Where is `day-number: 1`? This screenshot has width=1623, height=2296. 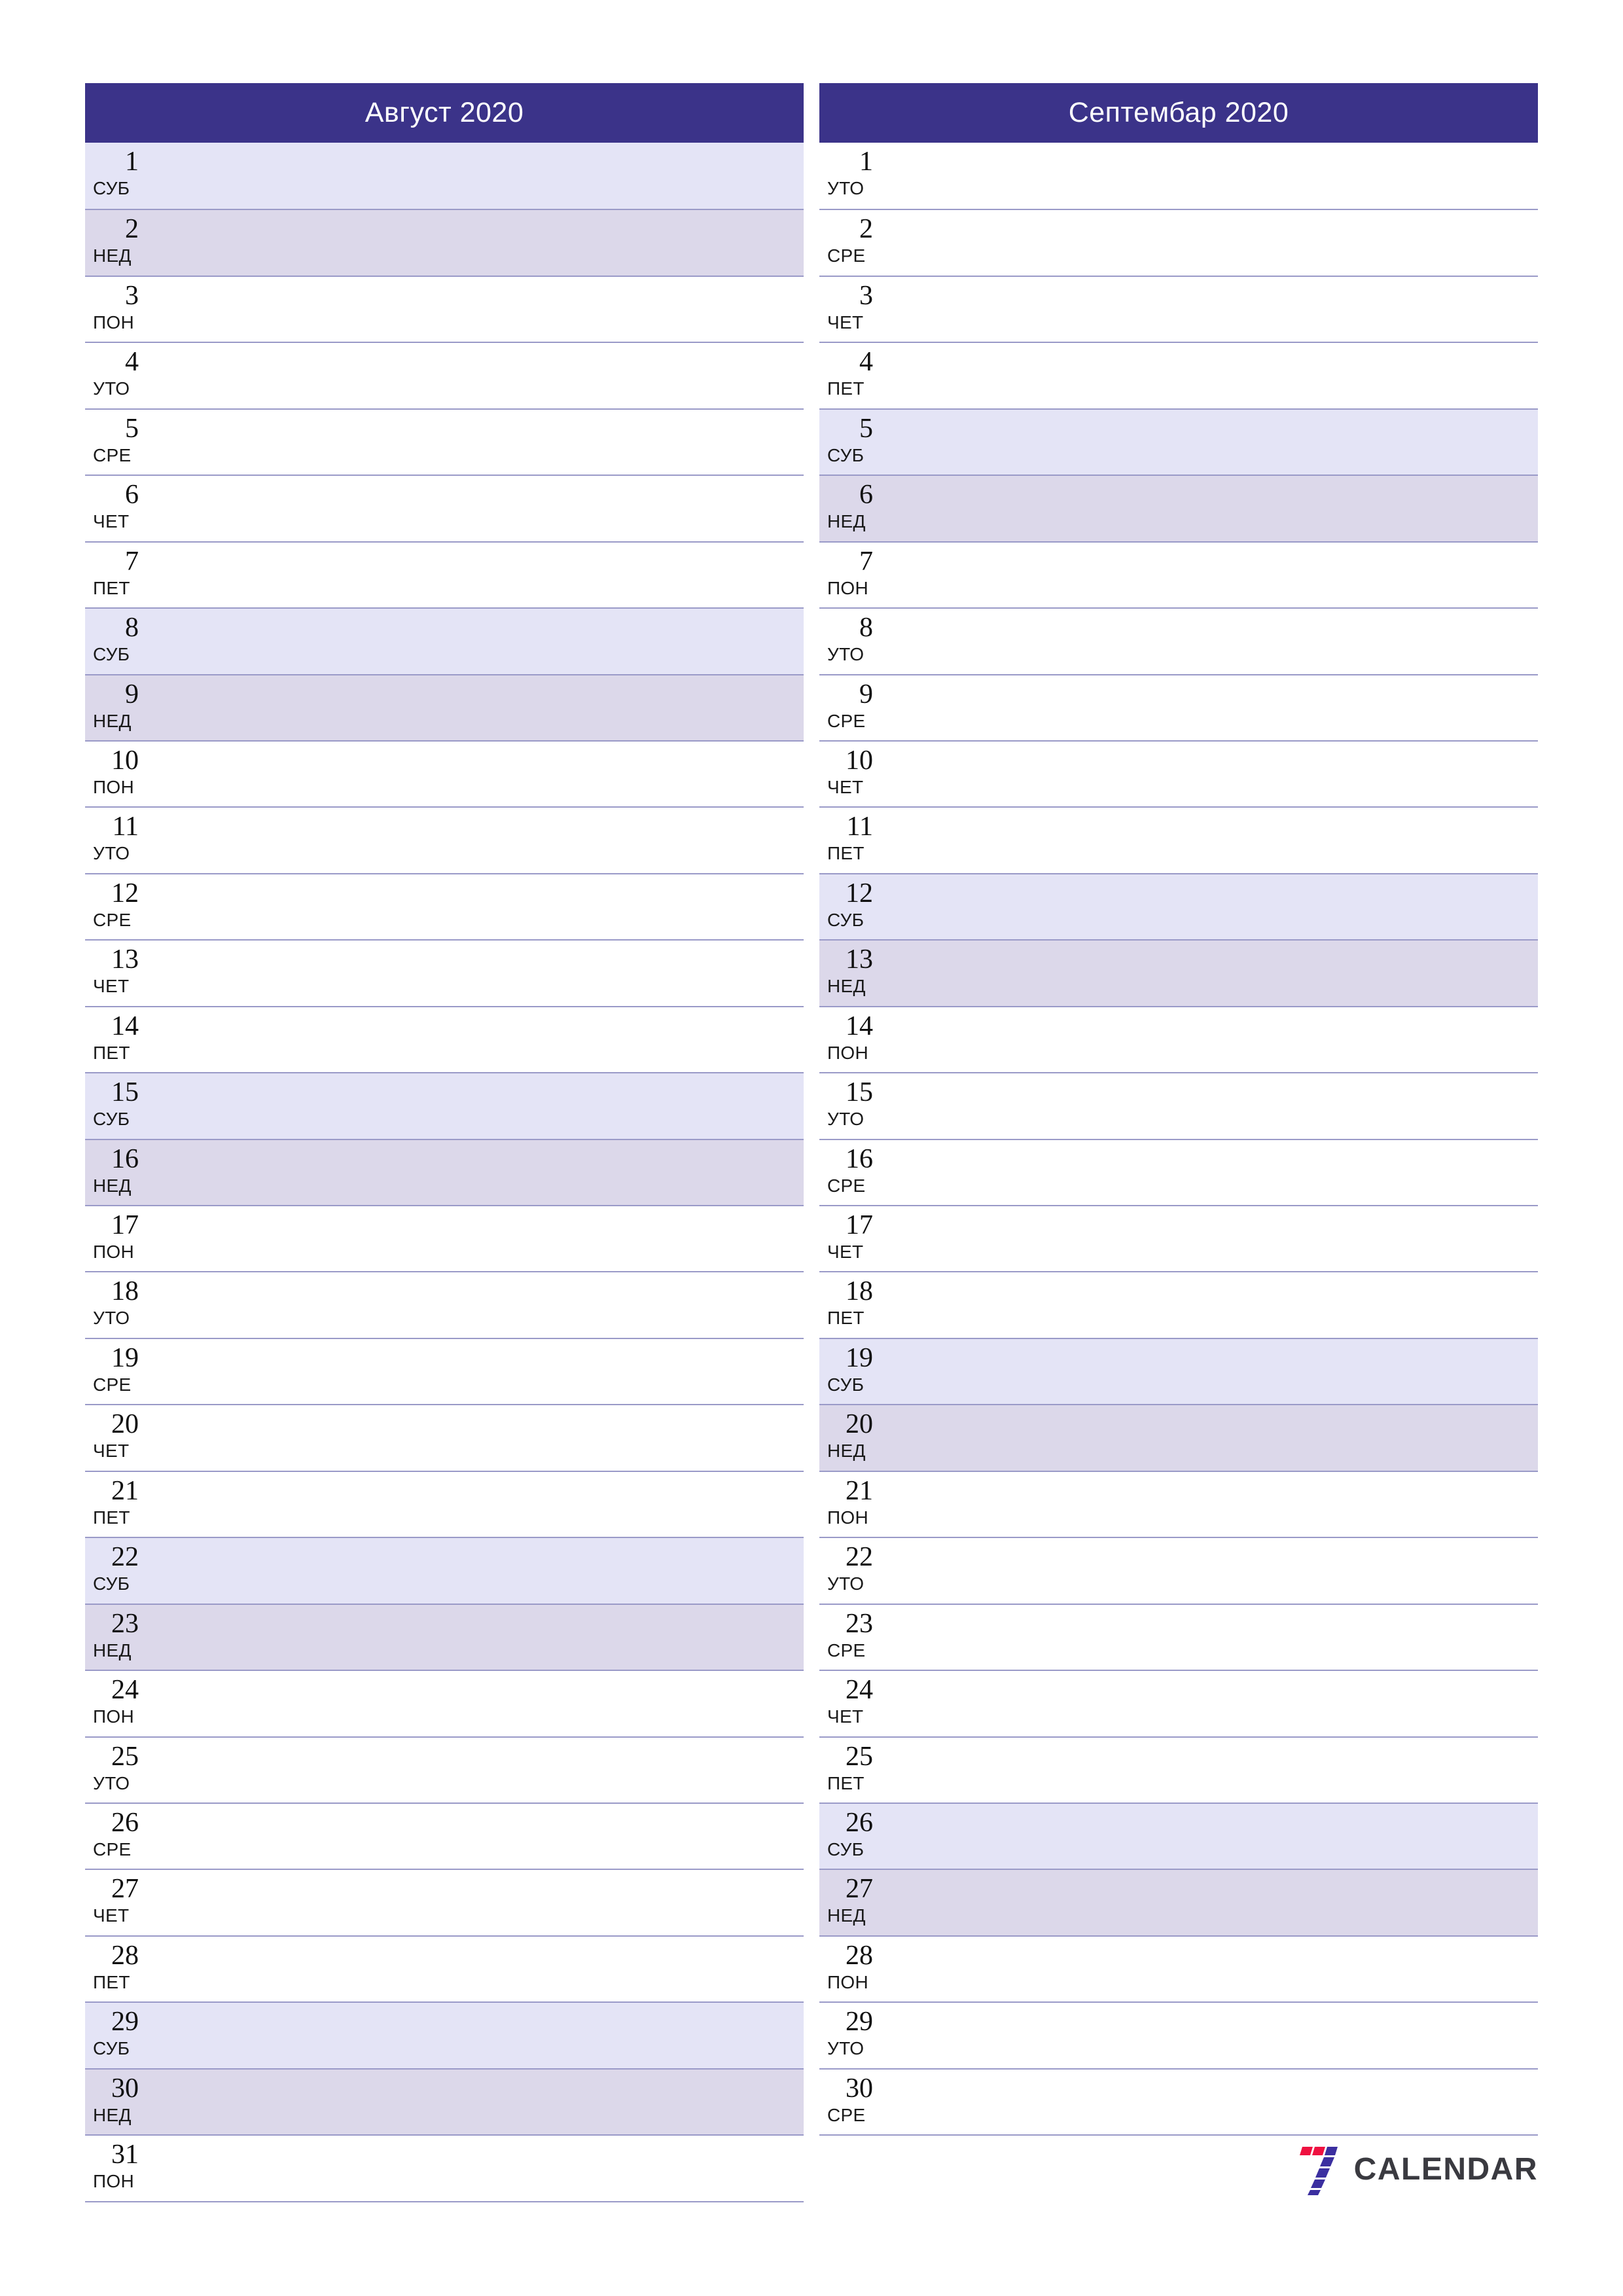
day-number: 1 is located at coordinates (132, 162).